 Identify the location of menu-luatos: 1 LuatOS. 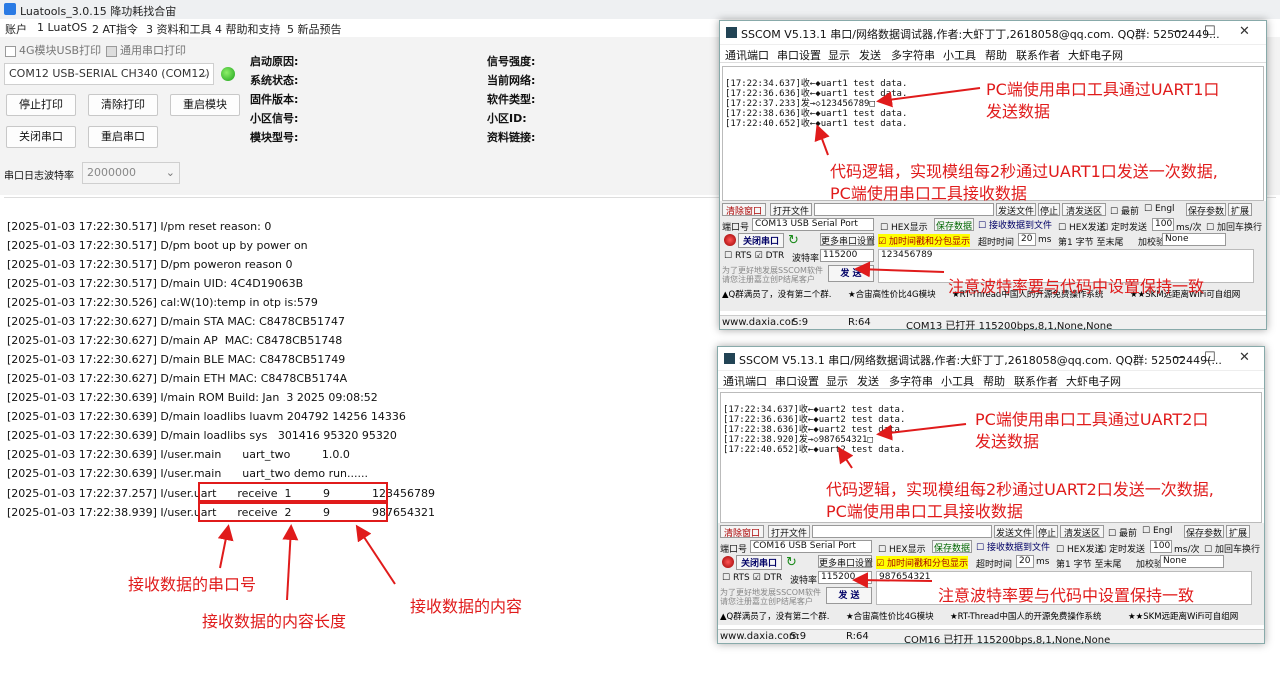
(62, 27).